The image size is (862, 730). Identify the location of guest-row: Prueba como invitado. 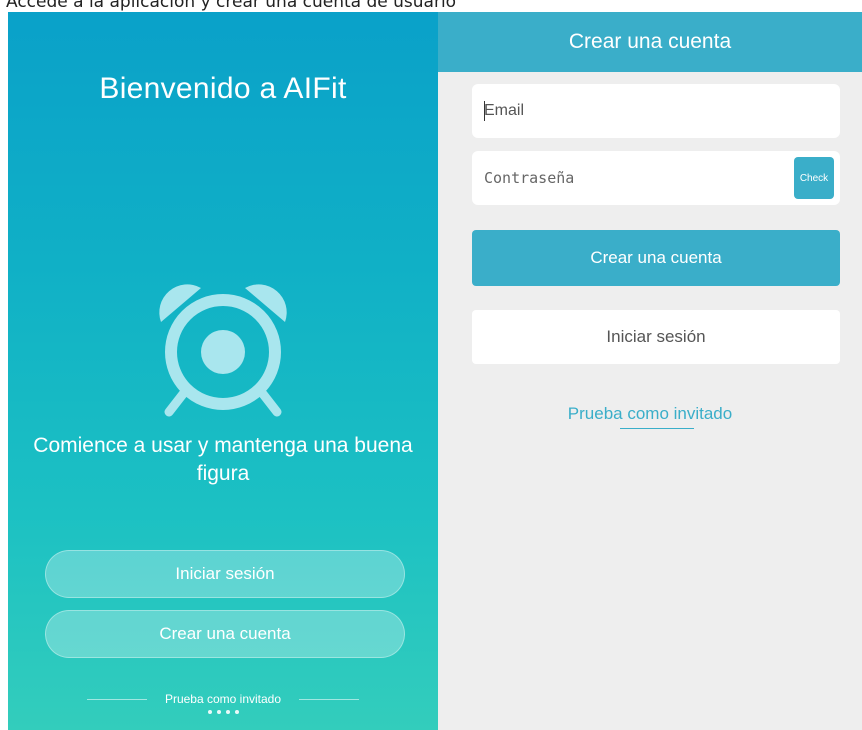
(223, 699).